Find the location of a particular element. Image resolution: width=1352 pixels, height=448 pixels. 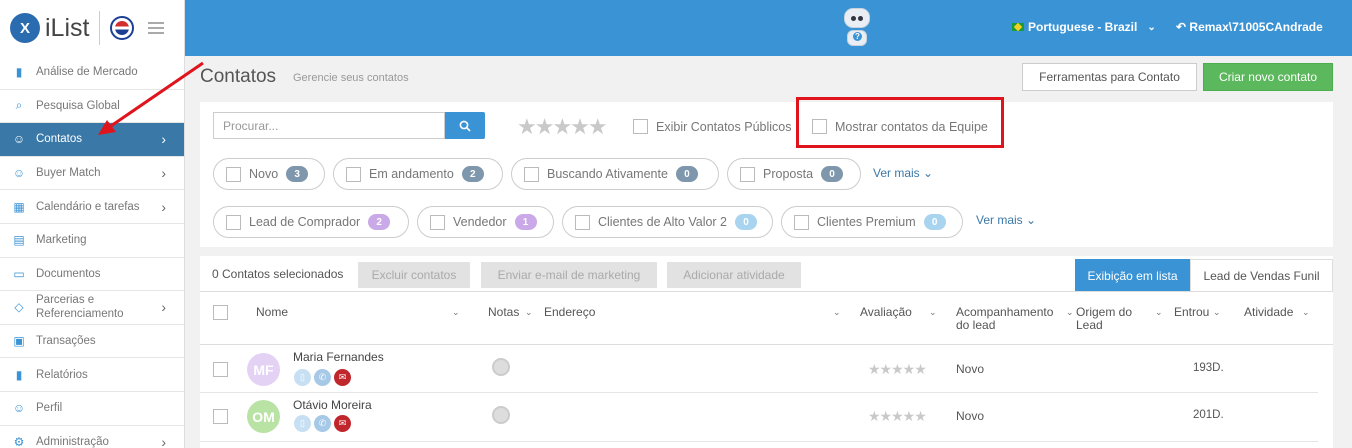

column-rating: Avaliação is located at coordinates (886, 312).